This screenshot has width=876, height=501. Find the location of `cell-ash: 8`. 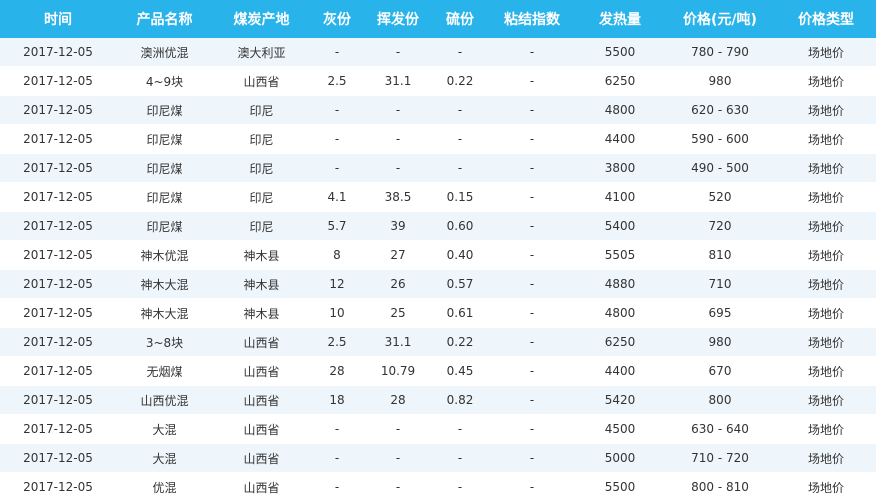

cell-ash: 8 is located at coordinates (337, 255).